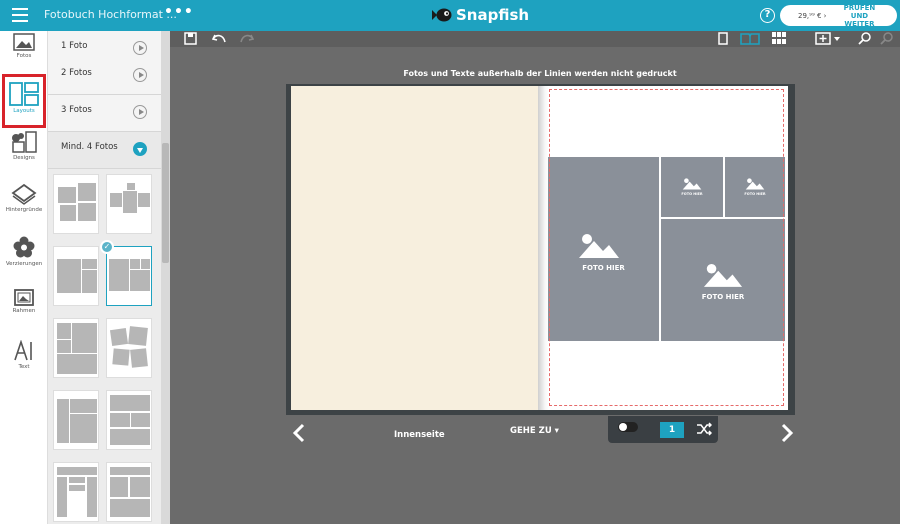  I want to click on grid-view-icon, so click(779, 38).